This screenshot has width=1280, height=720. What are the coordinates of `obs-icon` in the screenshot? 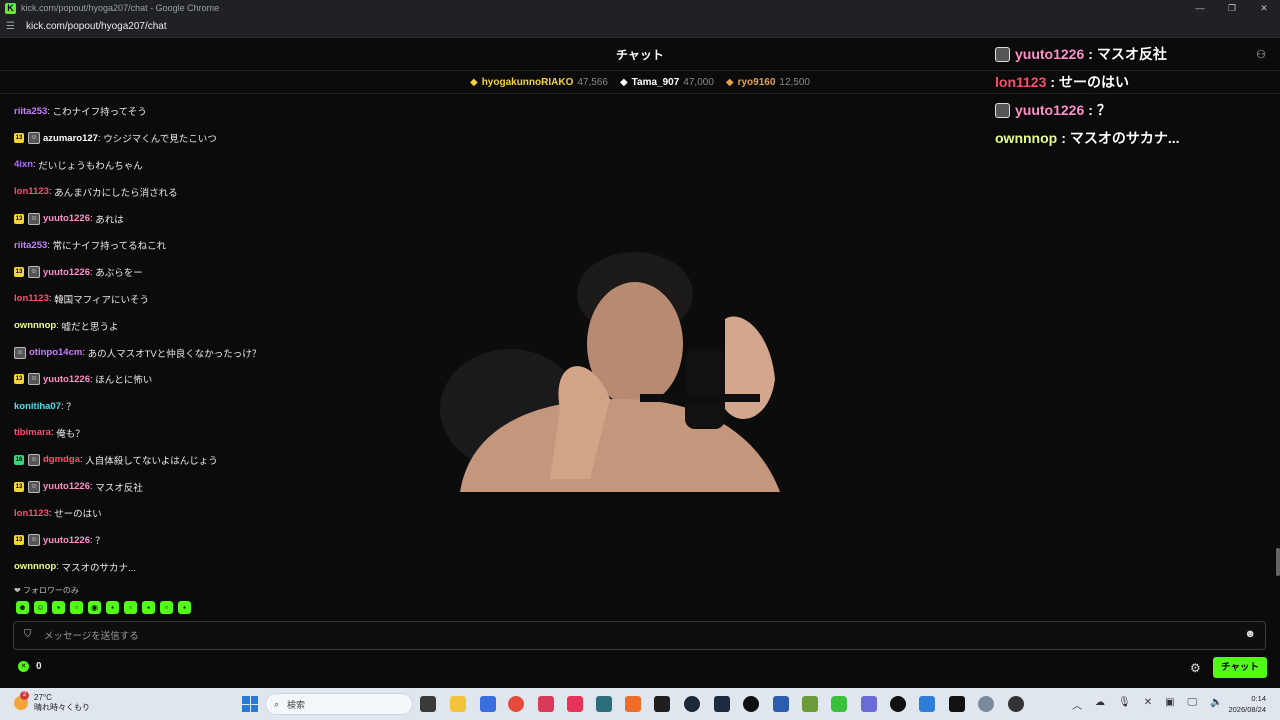 It's located at (751, 704).